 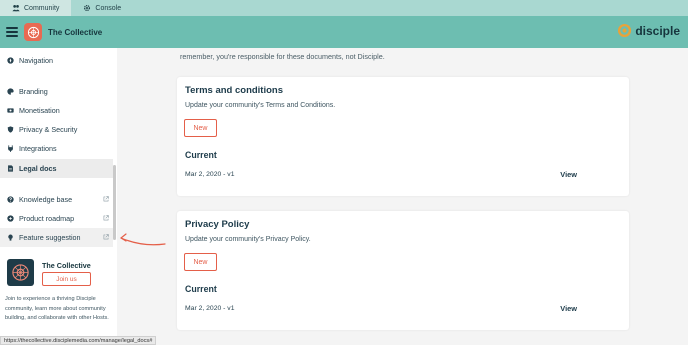 What do you see at coordinates (10, 199) in the screenshot?
I see `question-icon` at bounding box center [10, 199].